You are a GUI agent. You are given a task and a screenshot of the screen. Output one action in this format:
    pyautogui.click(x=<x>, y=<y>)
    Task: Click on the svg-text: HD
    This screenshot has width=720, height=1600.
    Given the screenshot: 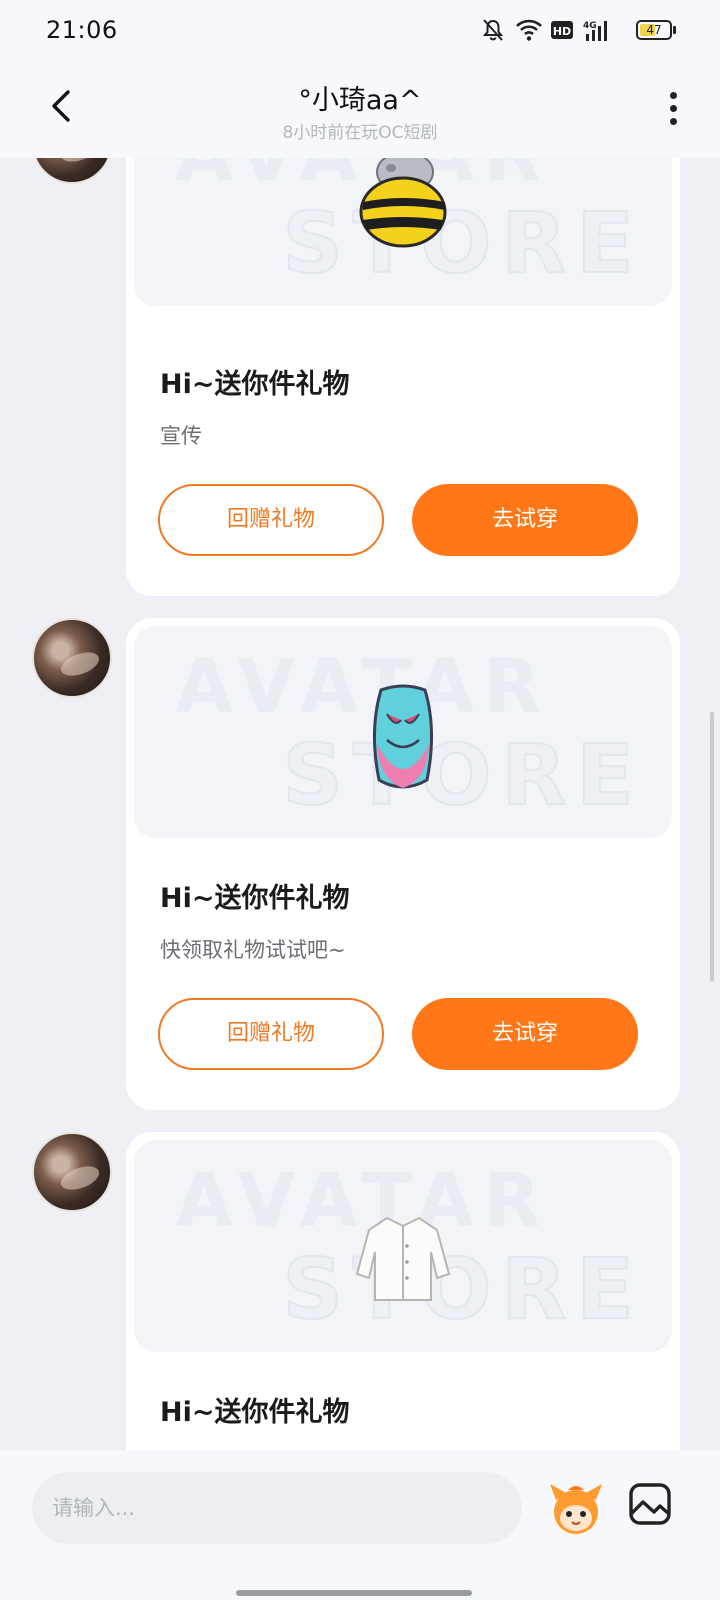 What is the action you would take?
    pyautogui.click(x=562, y=31)
    